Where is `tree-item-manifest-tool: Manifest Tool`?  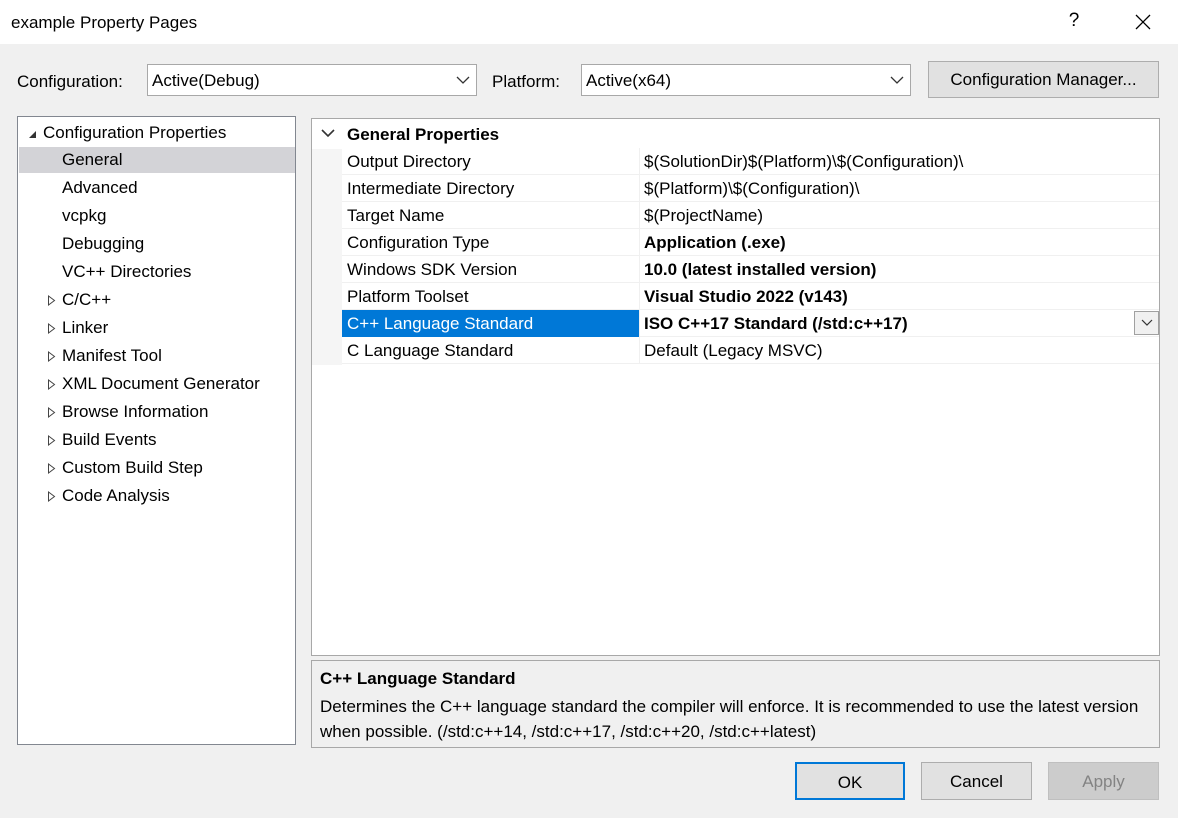
tree-item-manifest-tool: Manifest Tool is located at coordinates (157, 356).